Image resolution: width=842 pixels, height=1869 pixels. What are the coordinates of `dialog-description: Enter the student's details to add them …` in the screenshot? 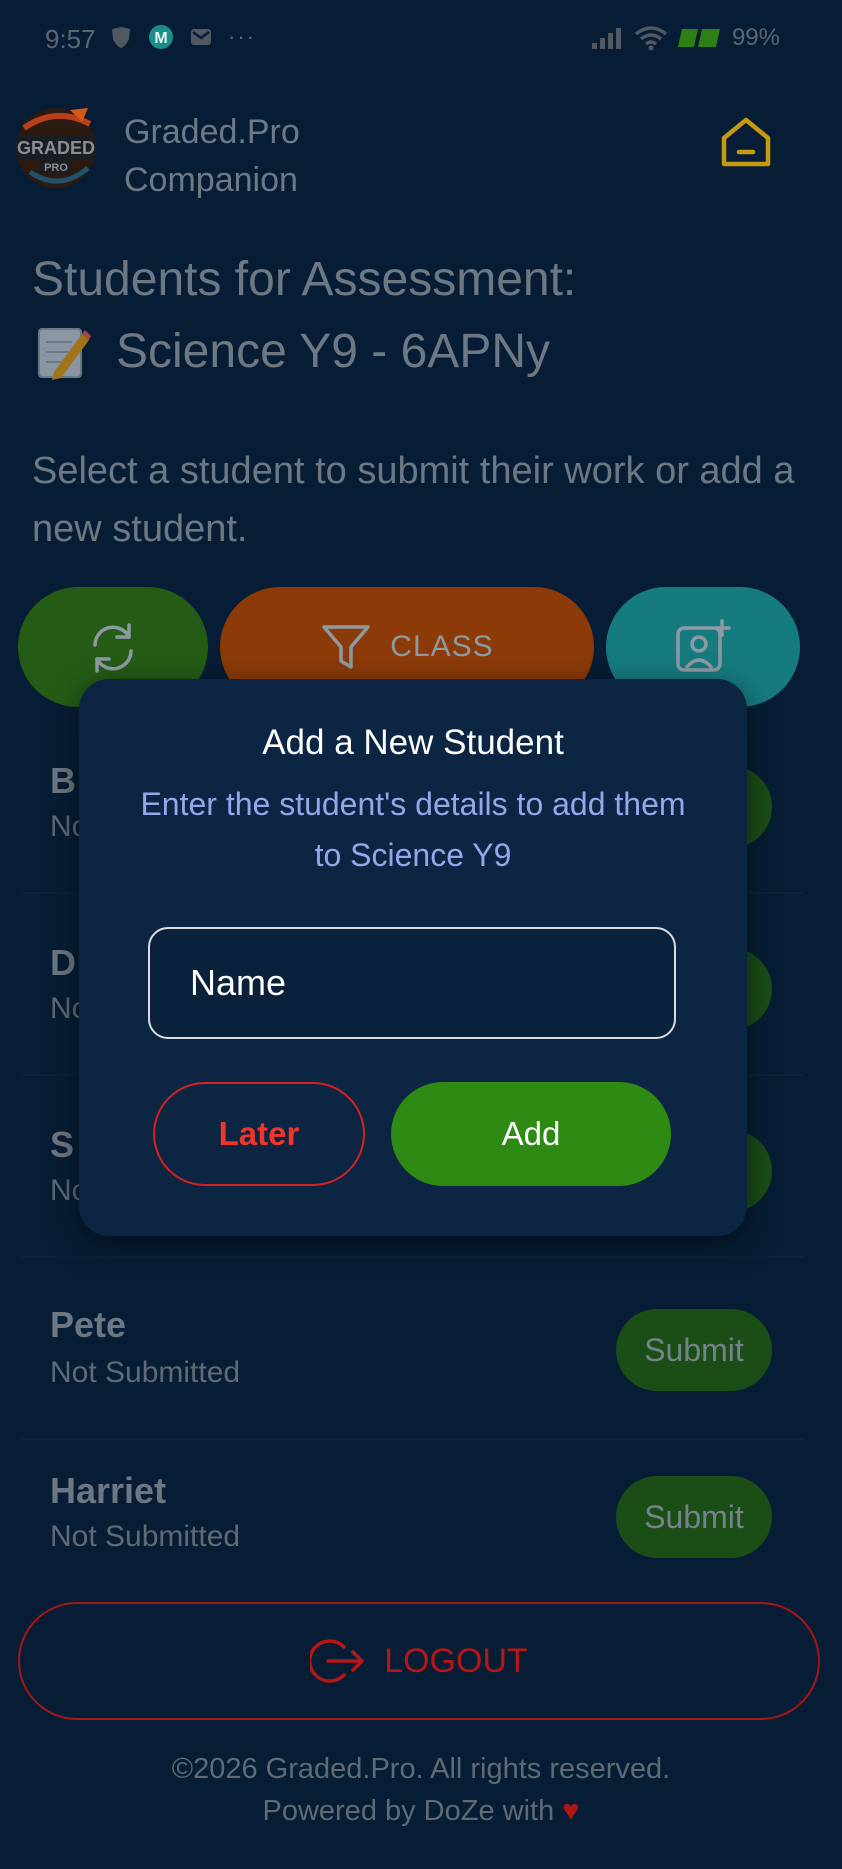 It's located at (413, 829).